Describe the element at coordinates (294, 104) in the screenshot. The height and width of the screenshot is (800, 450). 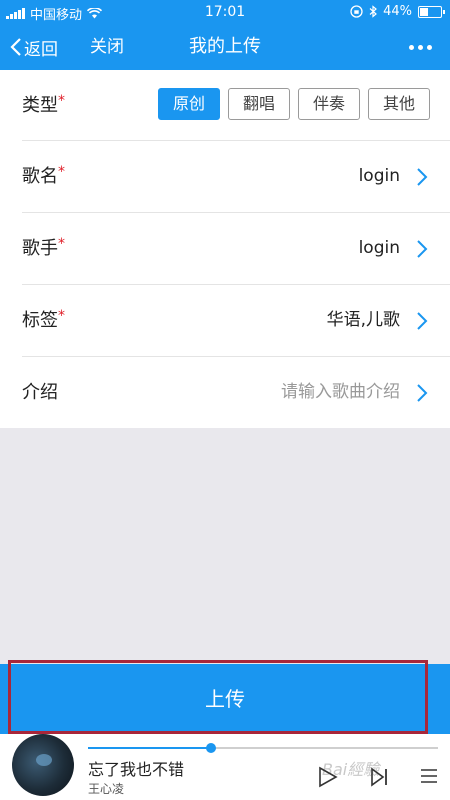
I see `type-options: 原创 翻唱 伴奏 其他` at that location.